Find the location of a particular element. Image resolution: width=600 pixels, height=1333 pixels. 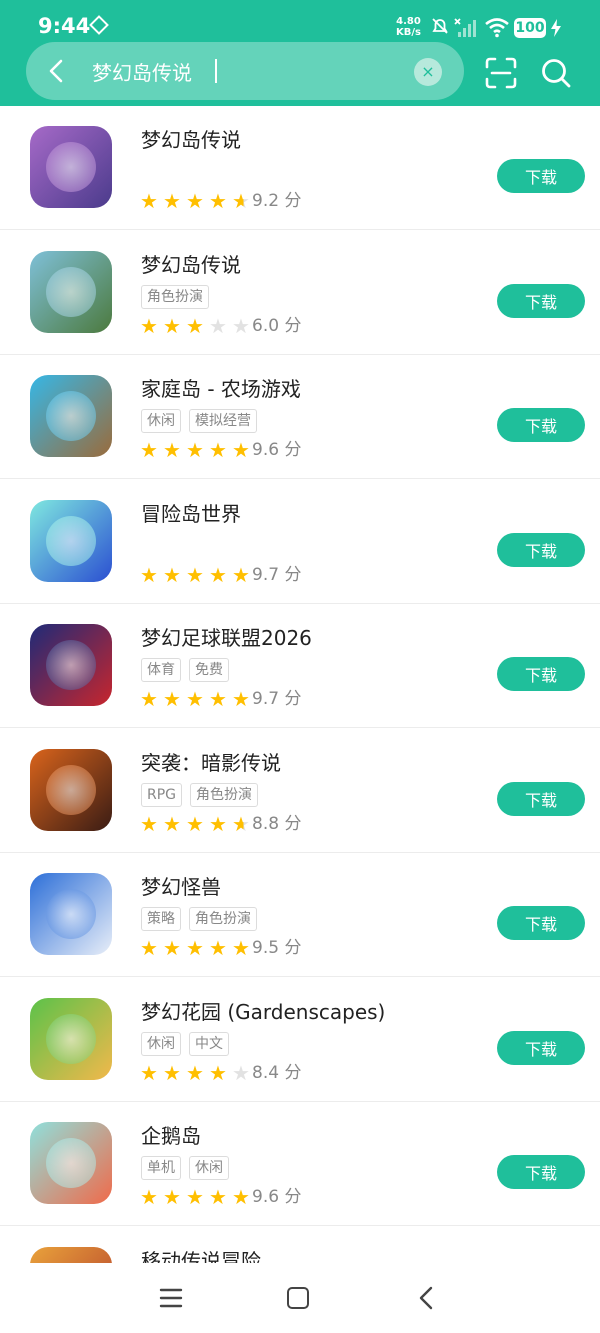

app-row: 企鹅岛 单机 休闲 ★ ★ ★ ★ ★ 9.6 分 下载 is located at coordinates (300, 1164).